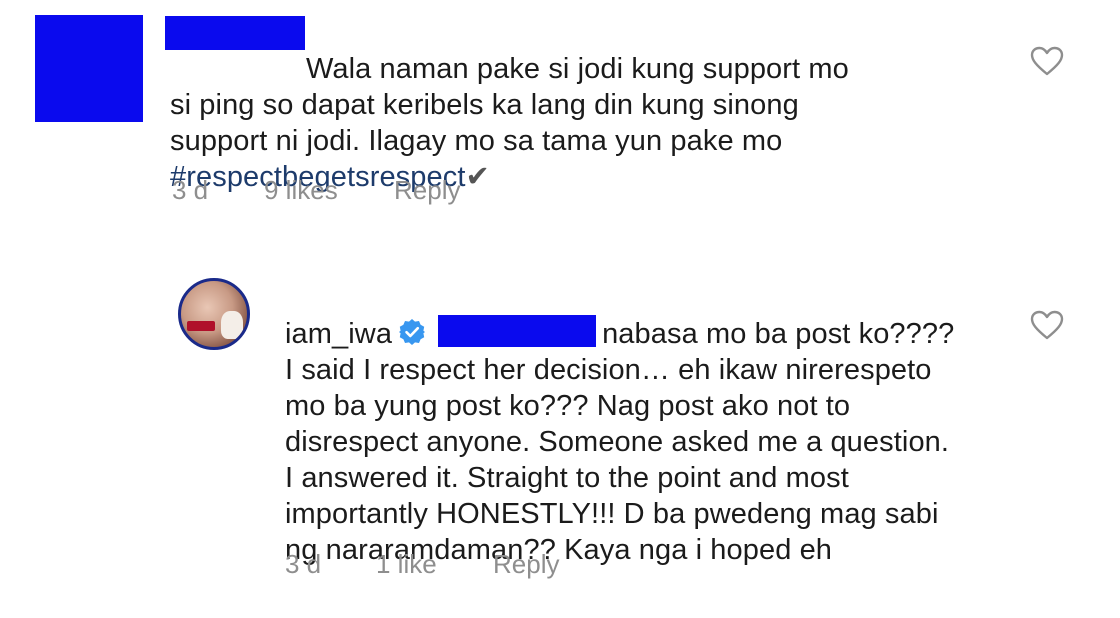 Image resolution: width=1120 pixels, height=618 pixels. What do you see at coordinates (434, 564) in the screenshot?
I see `comment-2-likes: 1 like` at bounding box center [434, 564].